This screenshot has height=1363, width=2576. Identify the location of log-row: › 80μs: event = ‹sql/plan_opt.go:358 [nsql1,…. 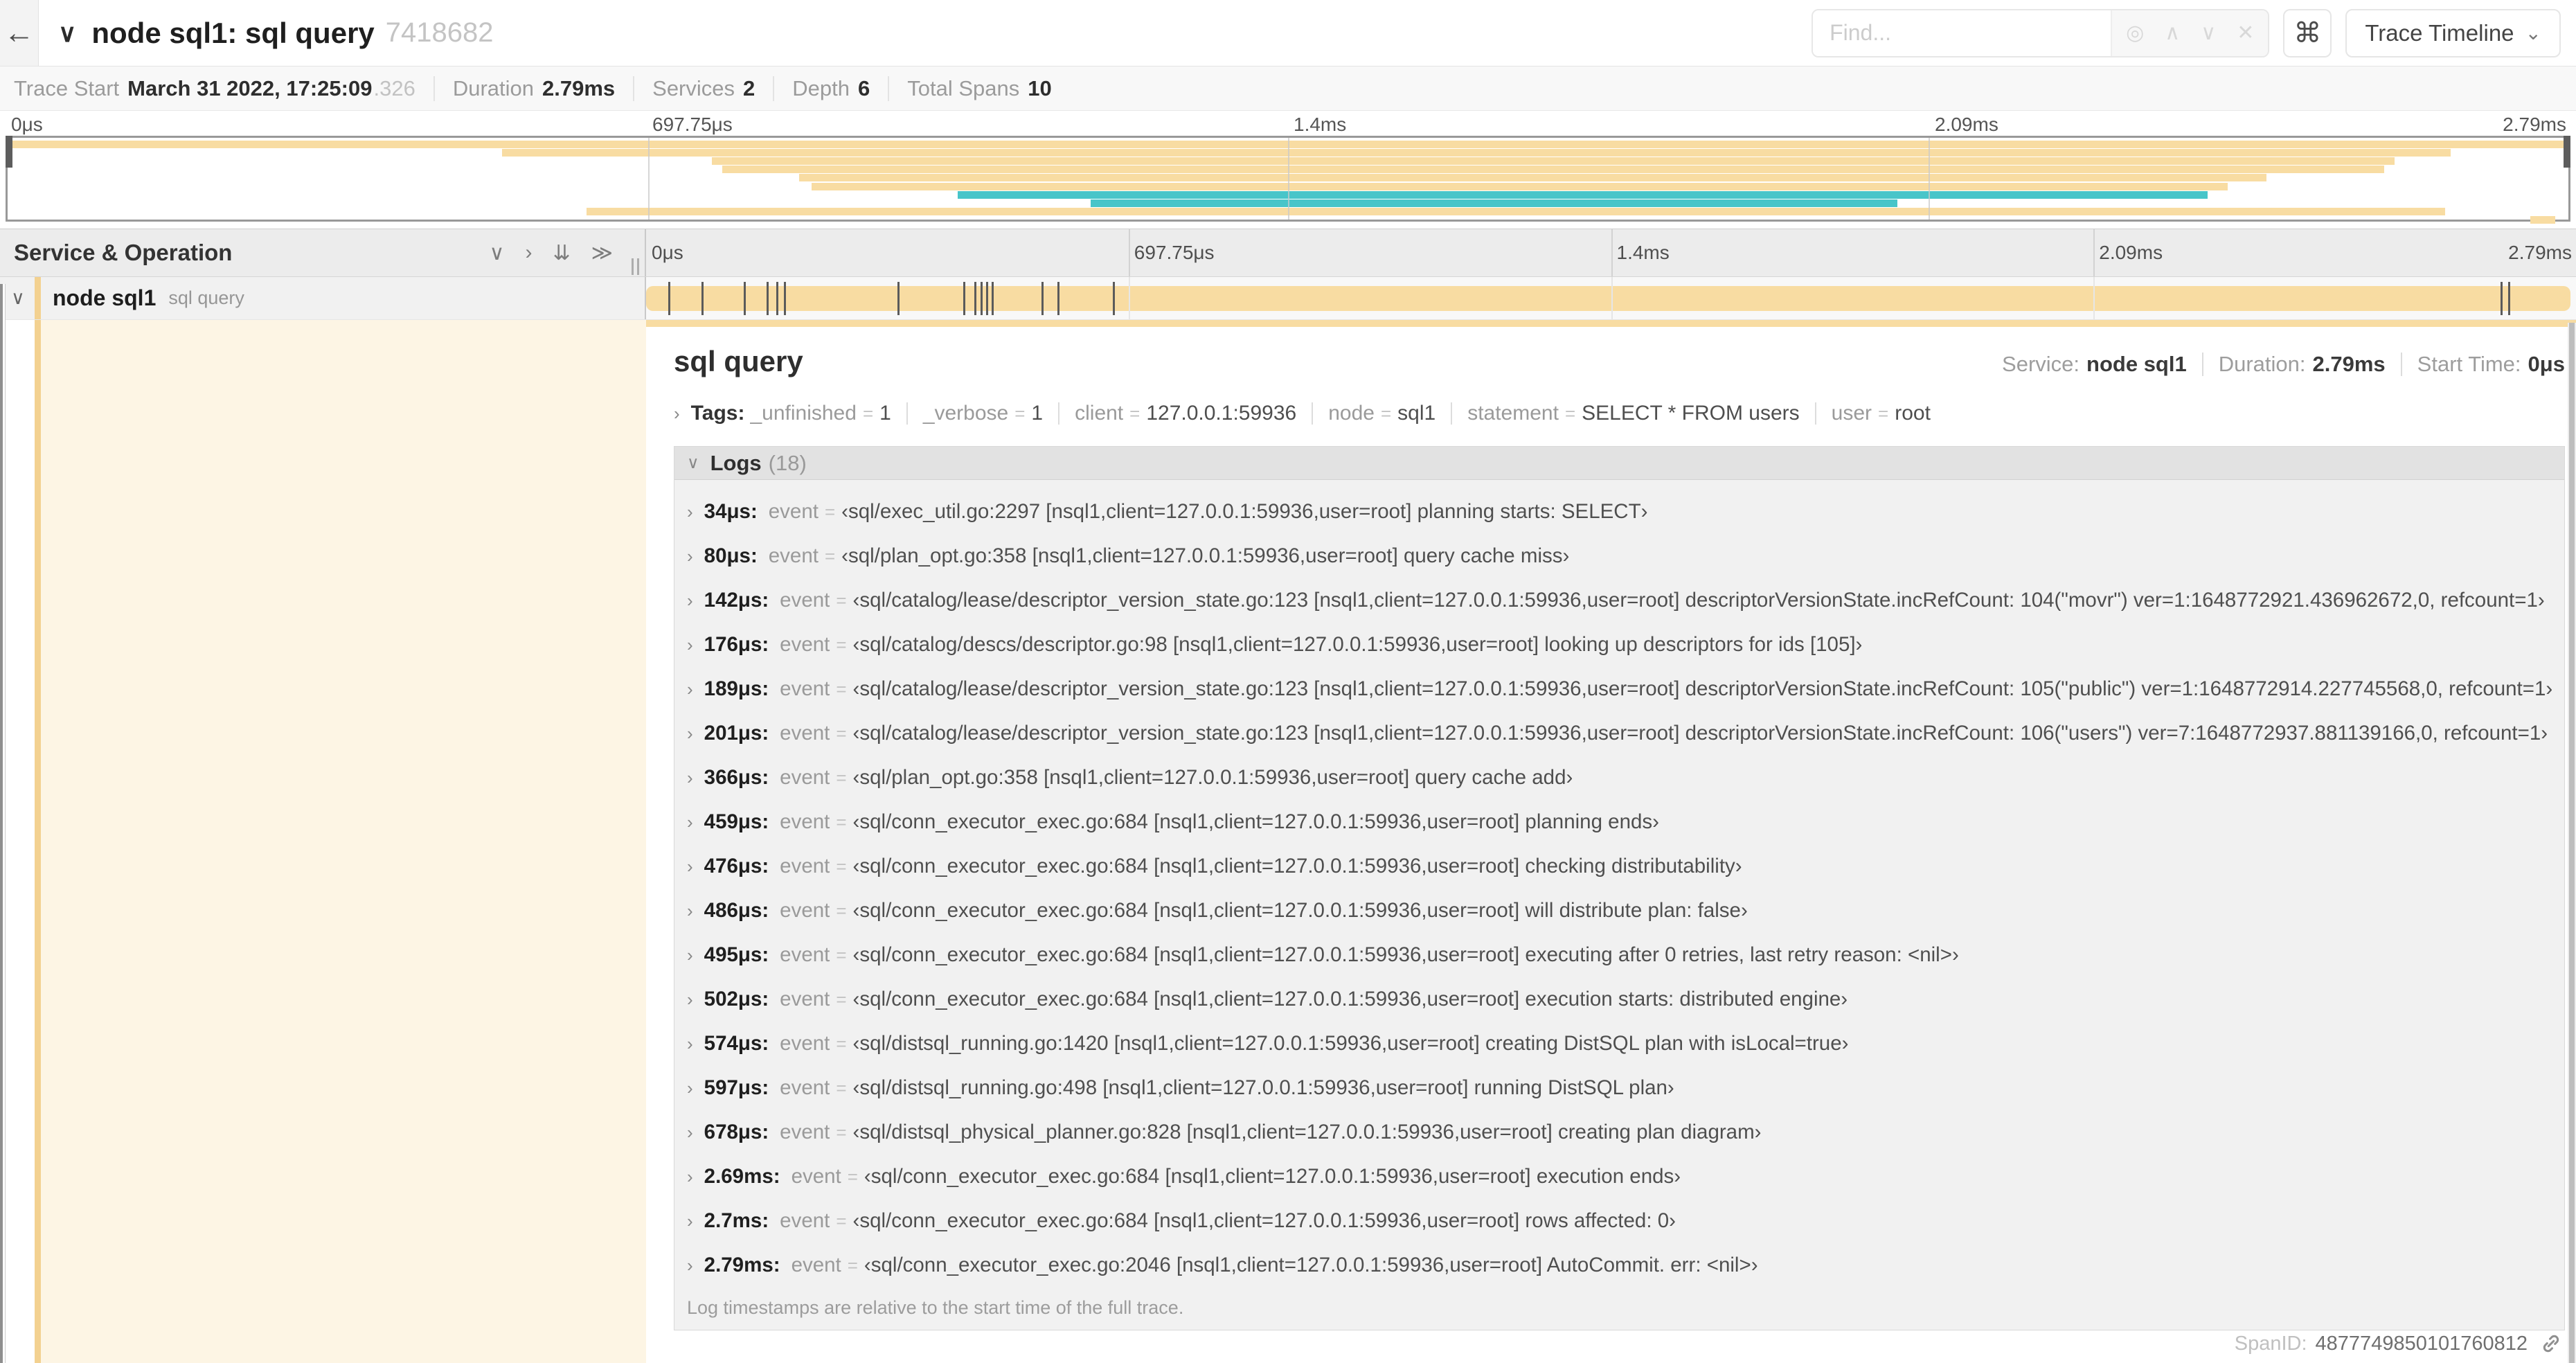
(1619, 556).